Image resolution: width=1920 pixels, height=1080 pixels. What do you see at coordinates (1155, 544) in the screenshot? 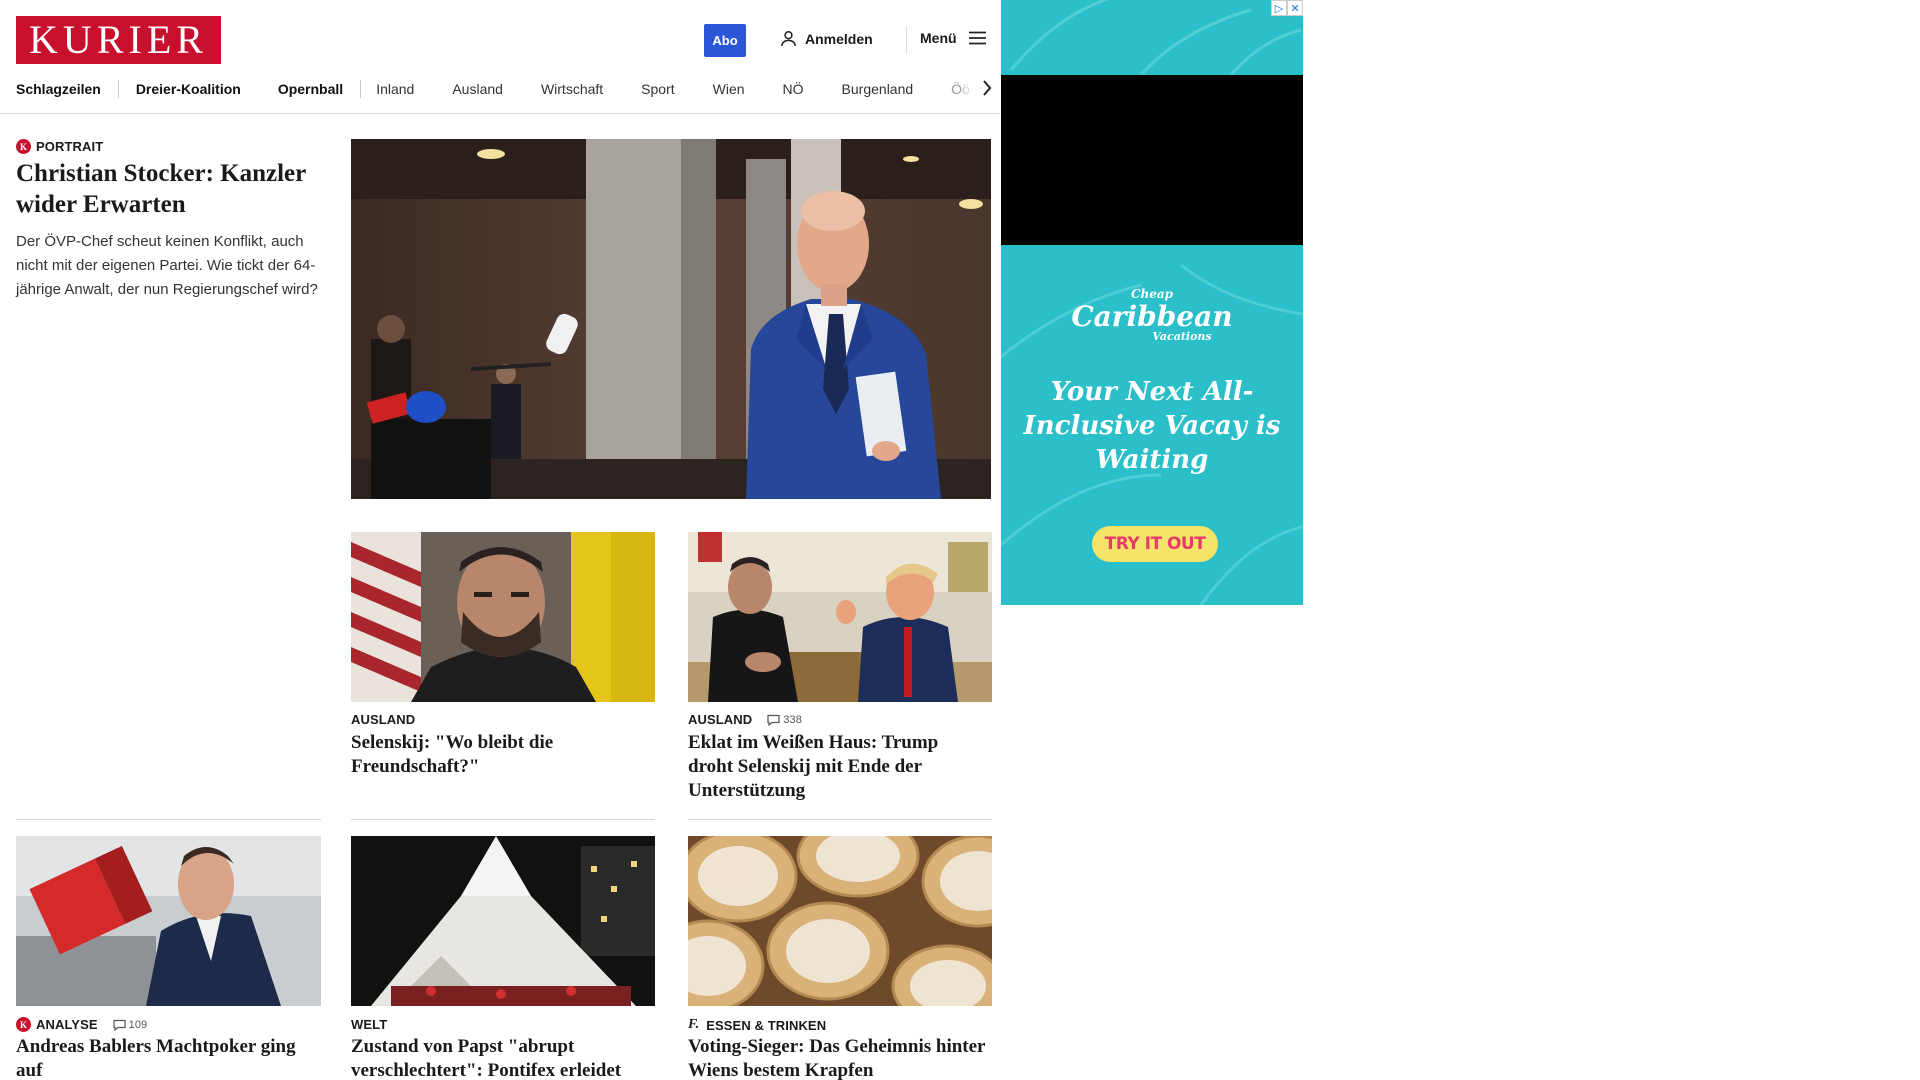
I see `ad-cta-button: TRY IT OUT` at bounding box center [1155, 544].